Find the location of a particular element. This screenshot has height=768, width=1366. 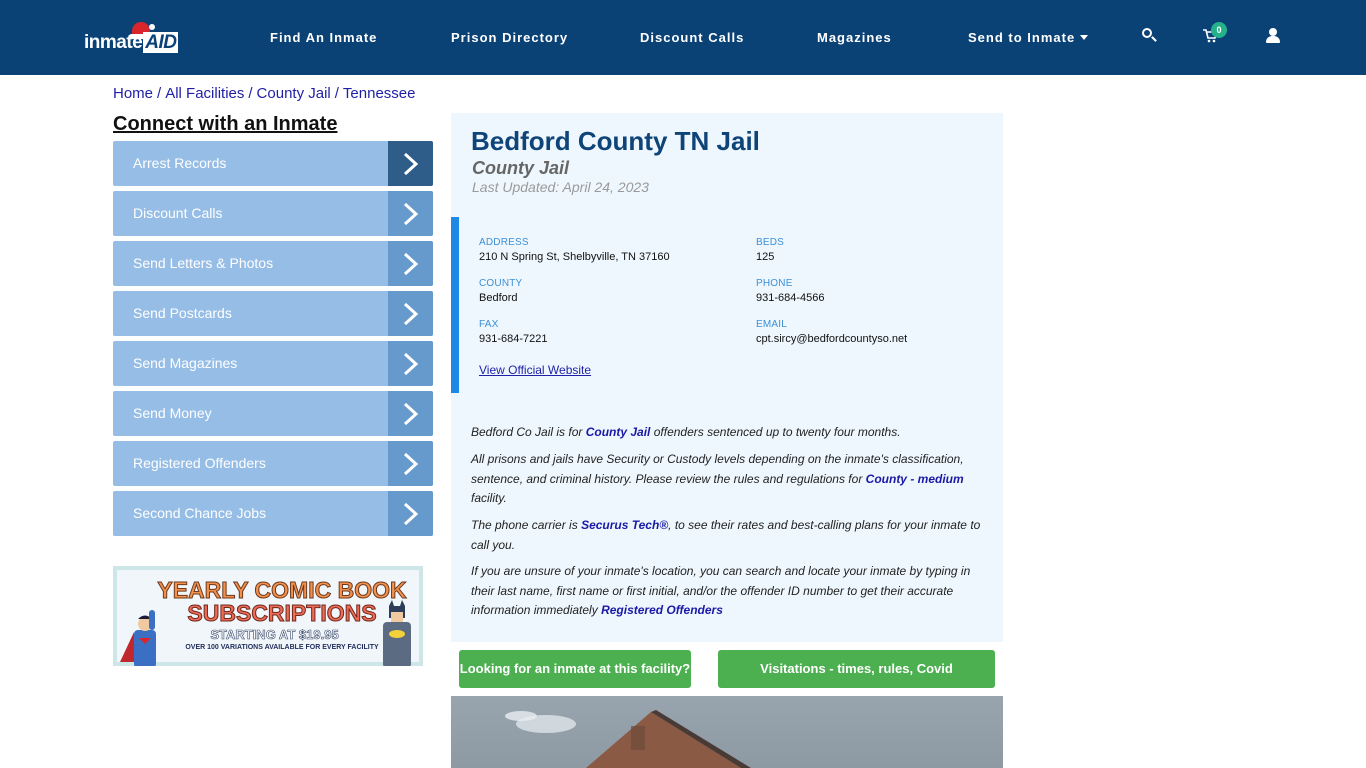

county-field: COUNTY Bedford is located at coordinates (501, 291).